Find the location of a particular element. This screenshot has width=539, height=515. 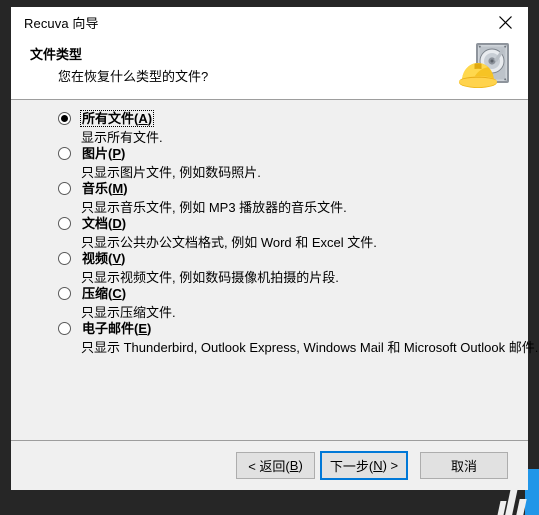

radio-option-mnemonic: M is located at coordinates (118, 188).